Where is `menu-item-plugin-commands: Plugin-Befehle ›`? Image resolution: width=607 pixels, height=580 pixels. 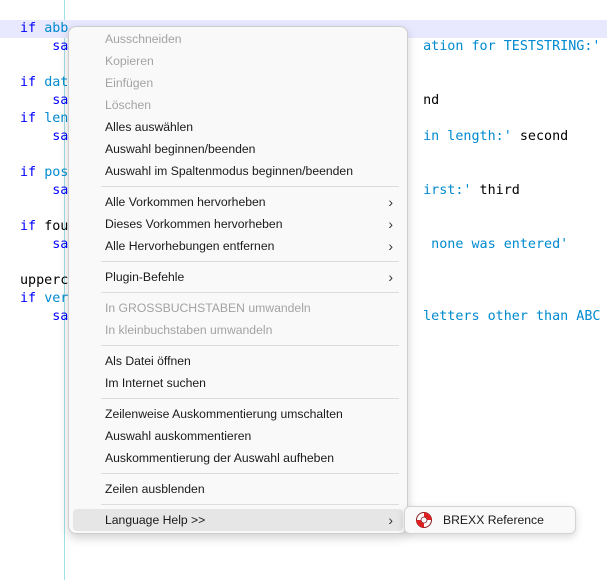
menu-item-plugin-commands: Plugin-Befehle › is located at coordinates (238, 277).